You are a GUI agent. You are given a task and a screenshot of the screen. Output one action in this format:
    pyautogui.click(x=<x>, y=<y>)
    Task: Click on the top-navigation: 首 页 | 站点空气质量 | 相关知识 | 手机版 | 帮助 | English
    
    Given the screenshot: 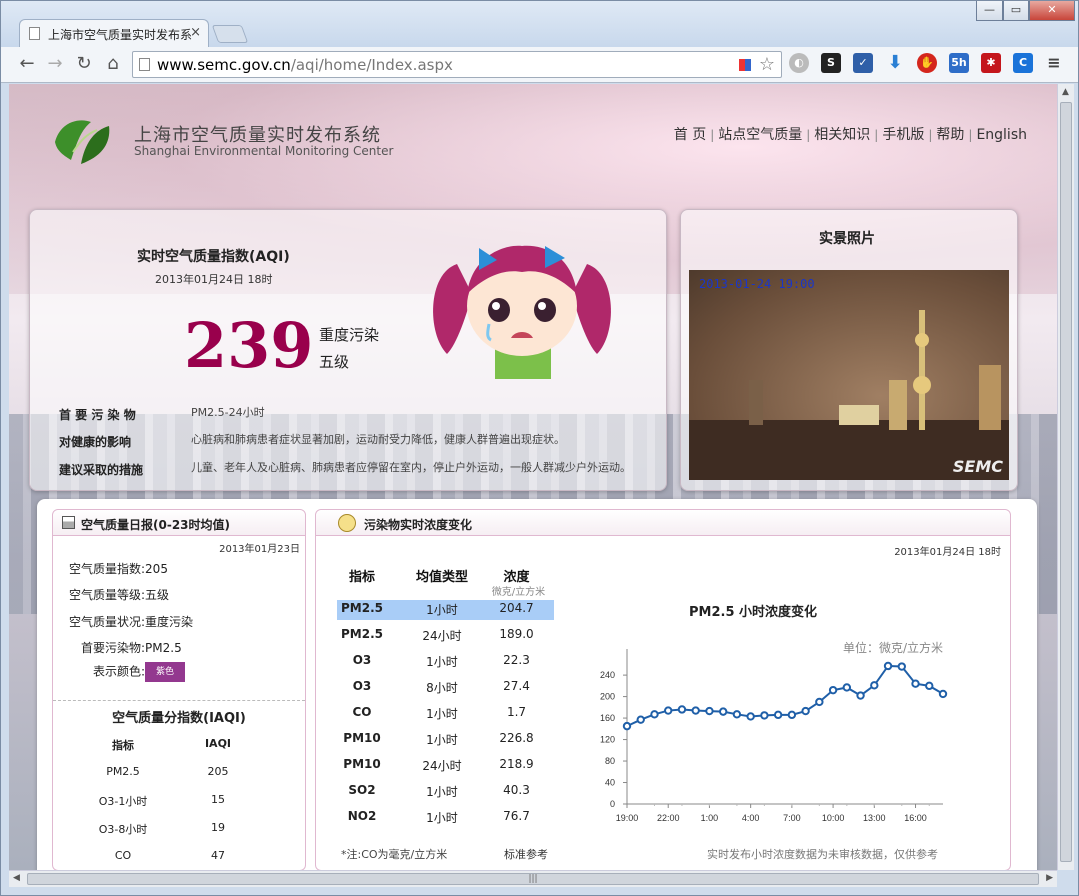 What is the action you would take?
    pyautogui.click(x=850, y=134)
    